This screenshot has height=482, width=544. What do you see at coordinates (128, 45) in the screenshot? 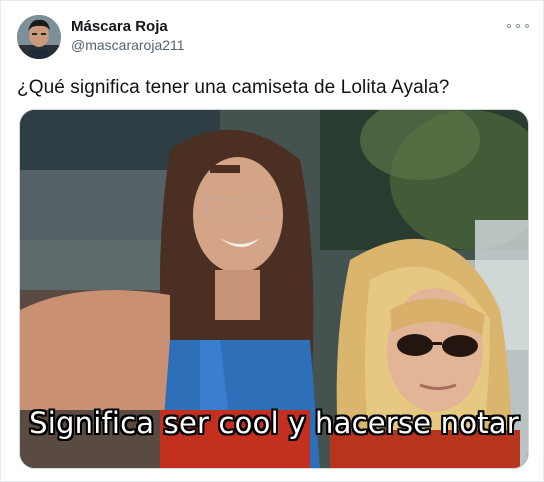
I see `user-handle: @mascararoja211` at bounding box center [128, 45].